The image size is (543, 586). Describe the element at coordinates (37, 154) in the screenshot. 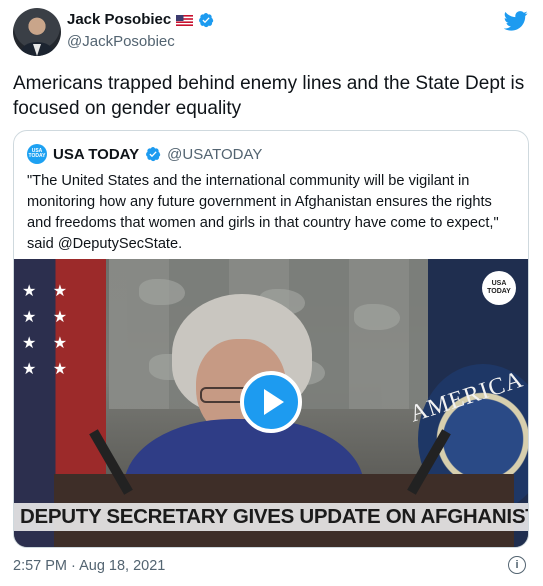

I see `usa-today-logo: USA TODAY` at that location.